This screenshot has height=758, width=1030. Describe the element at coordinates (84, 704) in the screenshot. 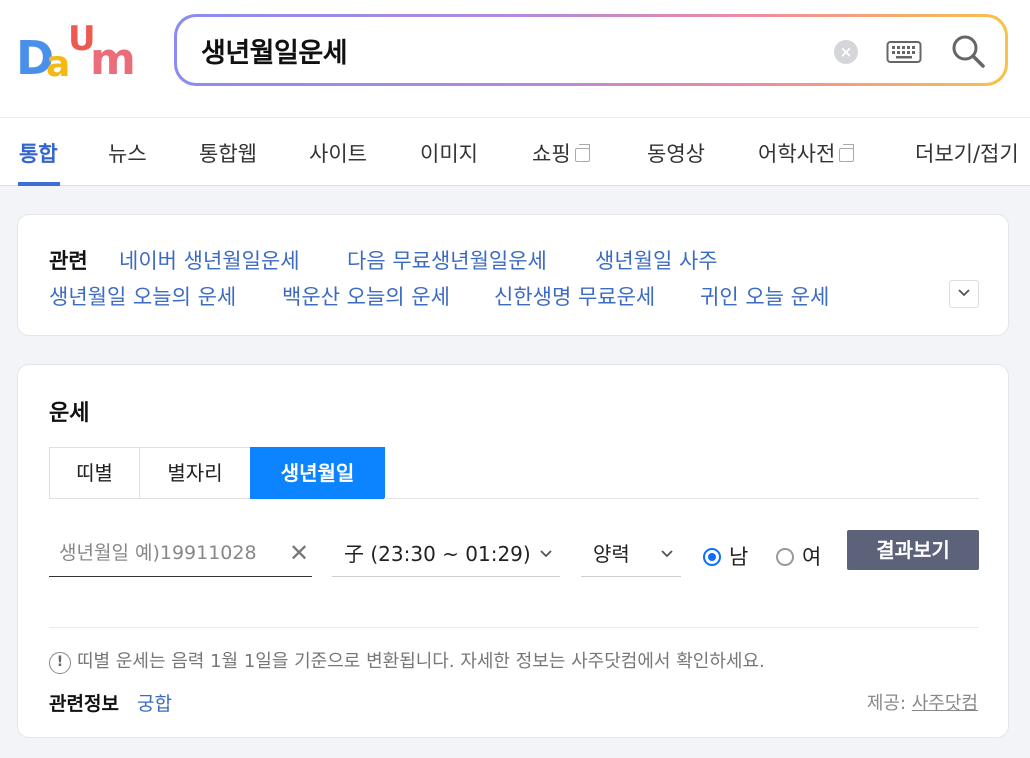

I see `related-info-label: 관련정보` at that location.